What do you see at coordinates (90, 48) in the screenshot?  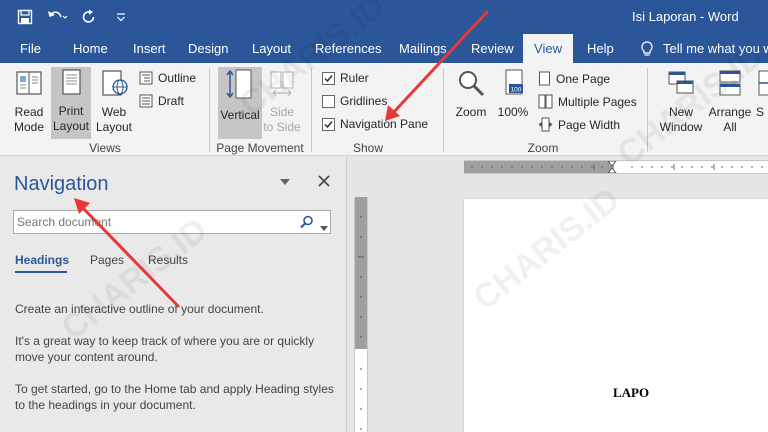 I see `tab-home: Home` at bounding box center [90, 48].